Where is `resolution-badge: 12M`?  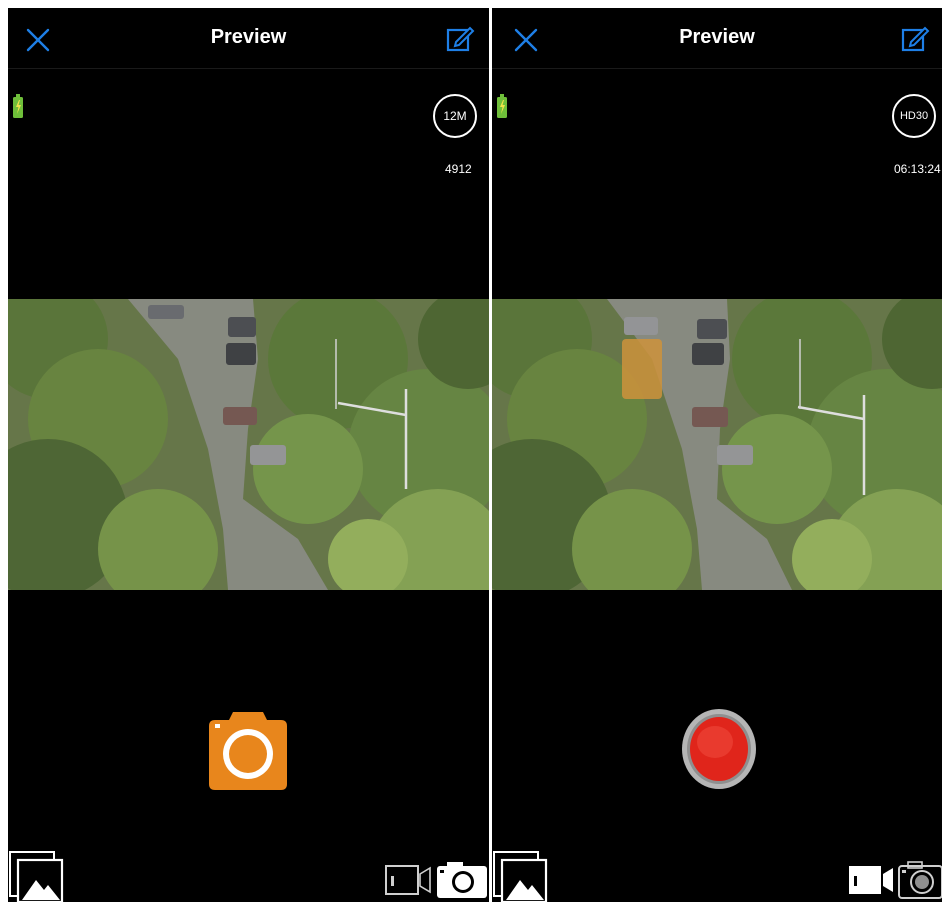 resolution-badge: 12M is located at coordinates (455, 116).